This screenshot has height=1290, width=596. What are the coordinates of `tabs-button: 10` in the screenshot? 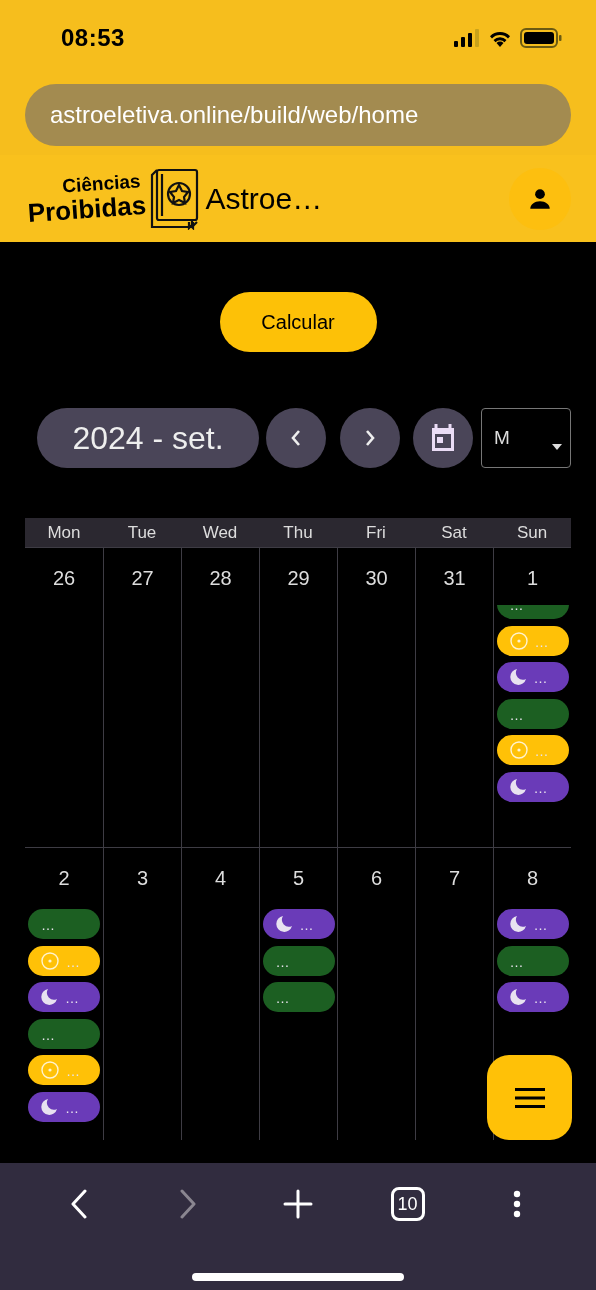 It's located at (407, 1204).